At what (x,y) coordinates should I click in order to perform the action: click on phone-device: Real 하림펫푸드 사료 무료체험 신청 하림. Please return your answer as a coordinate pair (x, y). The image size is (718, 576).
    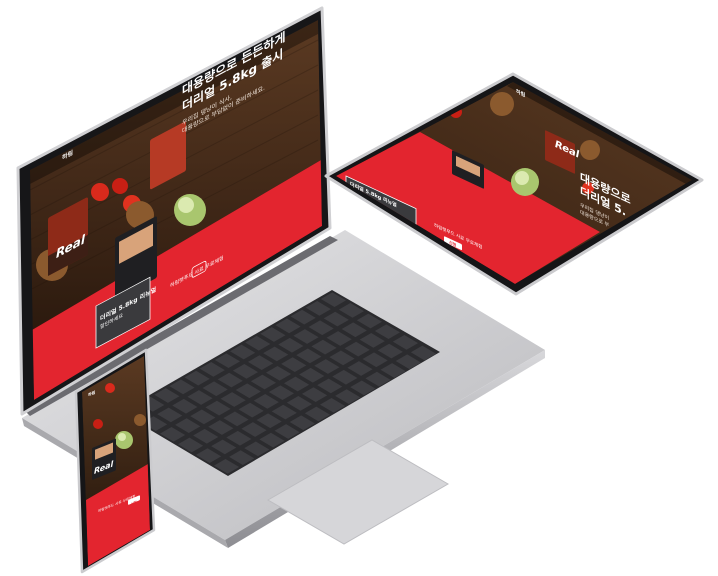
    Looking at the image, I should click on (115, 461).